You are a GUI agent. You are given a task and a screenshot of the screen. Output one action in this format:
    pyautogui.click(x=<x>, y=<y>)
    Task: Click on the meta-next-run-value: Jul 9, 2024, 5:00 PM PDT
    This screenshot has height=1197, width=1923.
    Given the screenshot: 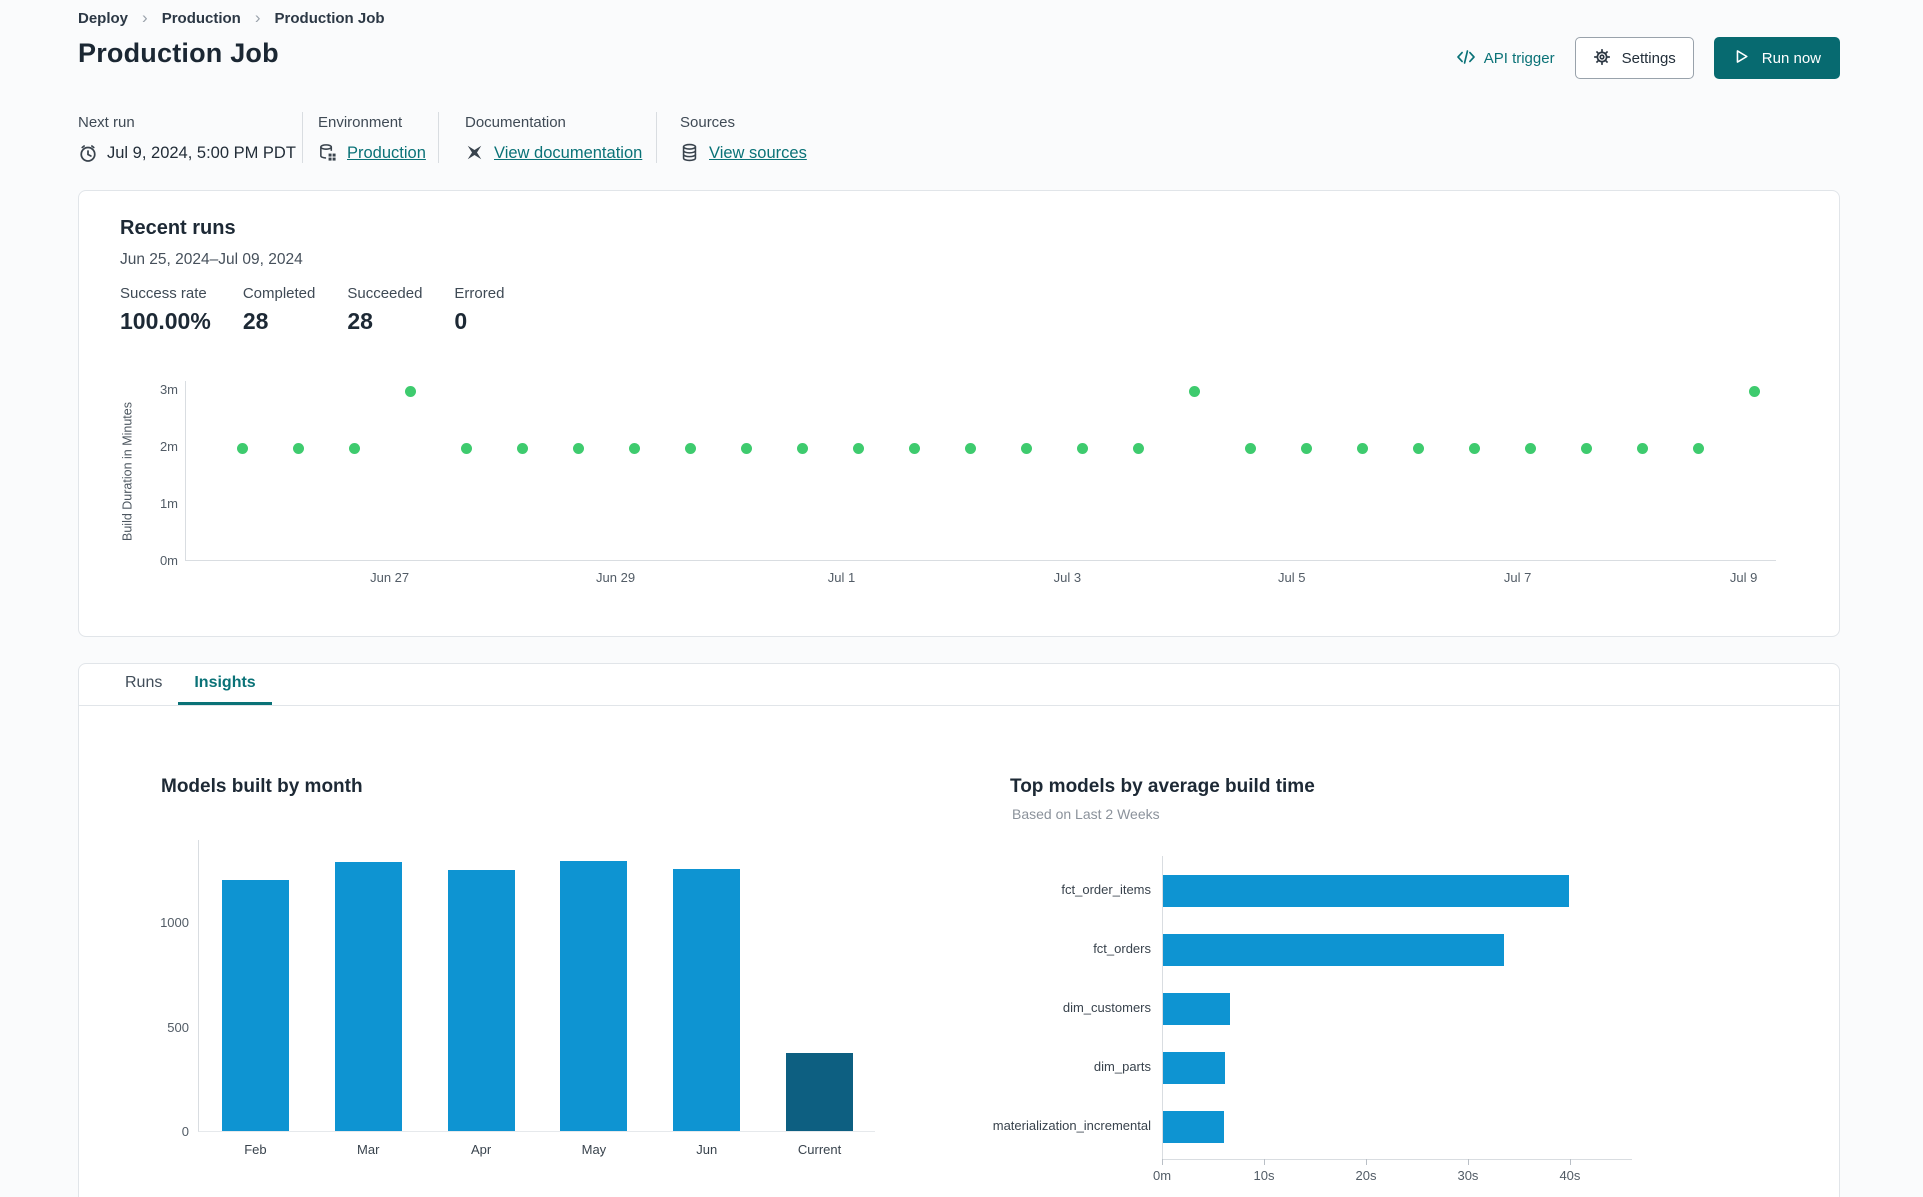 What is the action you would take?
    pyautogui.click(x=201, y=152)
    